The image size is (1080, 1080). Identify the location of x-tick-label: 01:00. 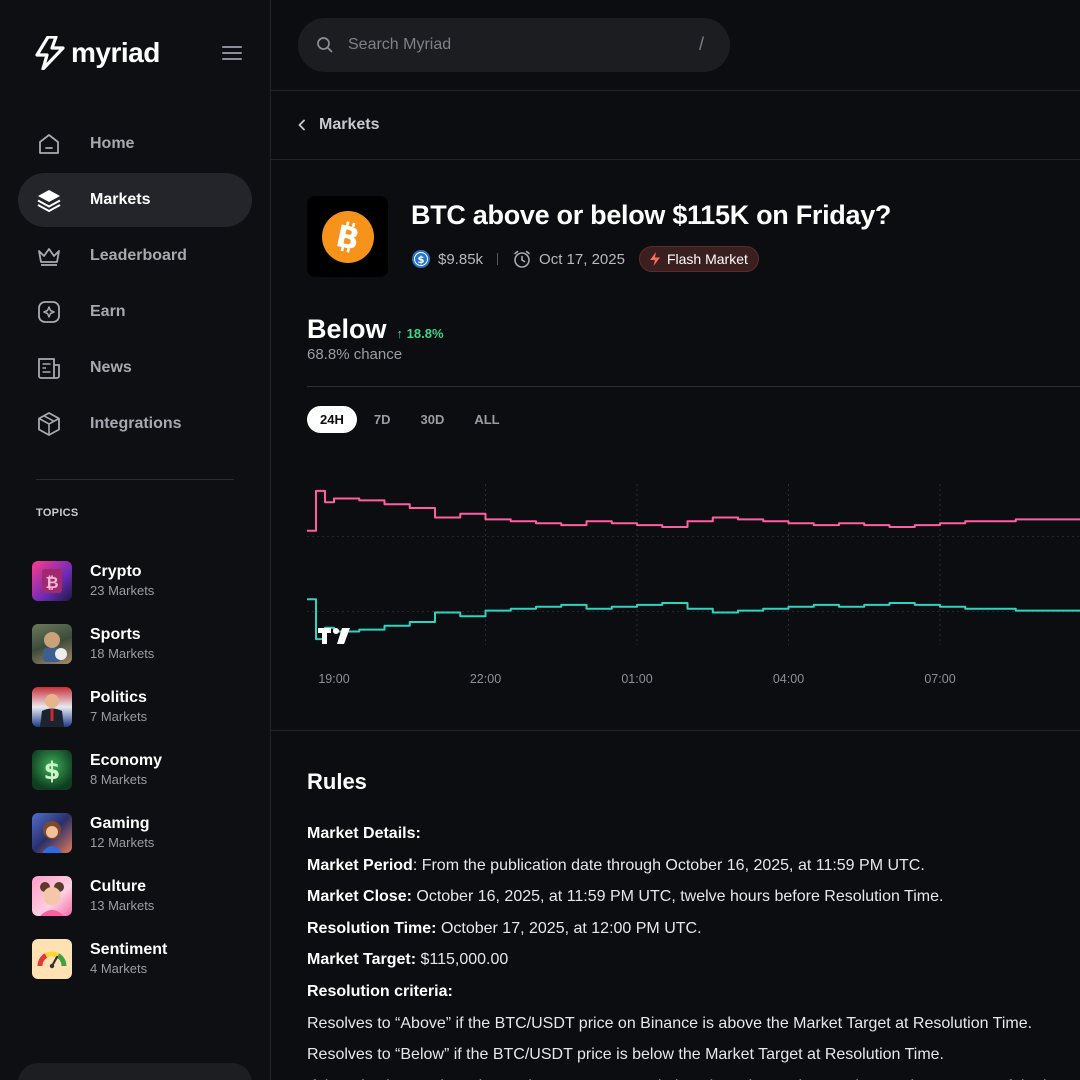
(636, 679).